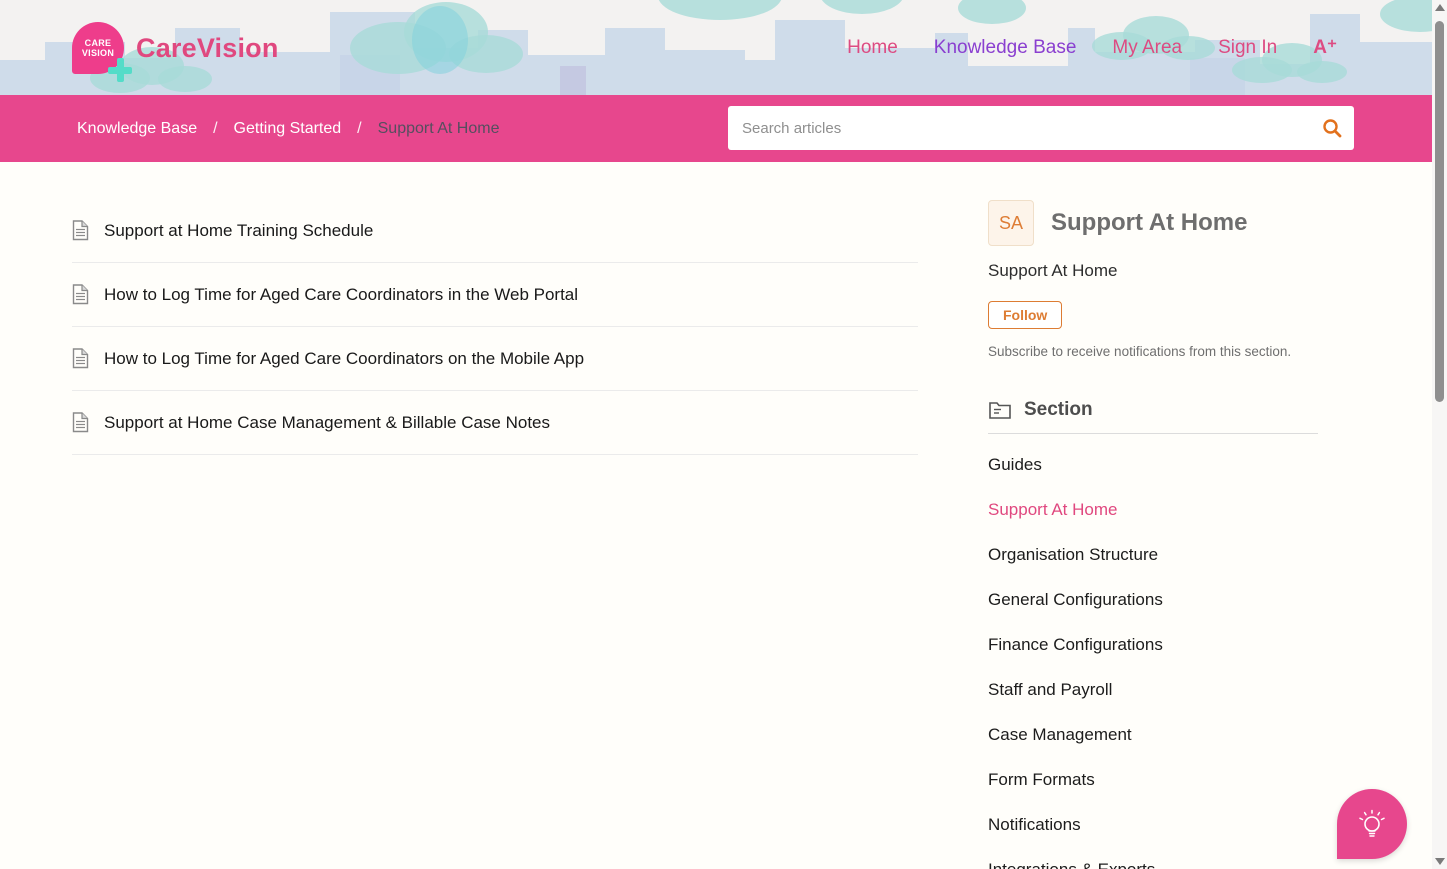  What do you see at coordinates (1153, 779) in the screenshot?
I see `section-item-form-formats: Form Formats` at bounding box center [1153, 779].